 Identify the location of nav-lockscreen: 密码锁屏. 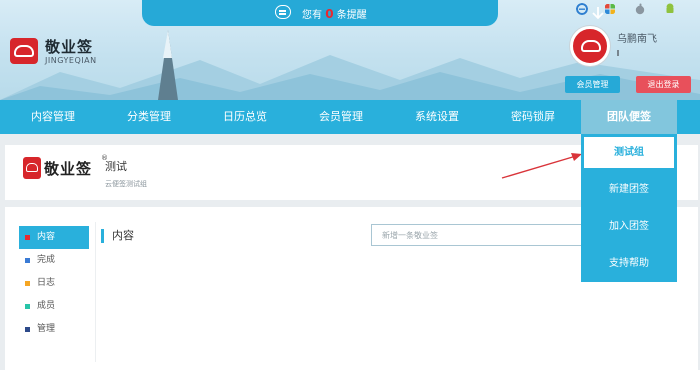
(533, 117).